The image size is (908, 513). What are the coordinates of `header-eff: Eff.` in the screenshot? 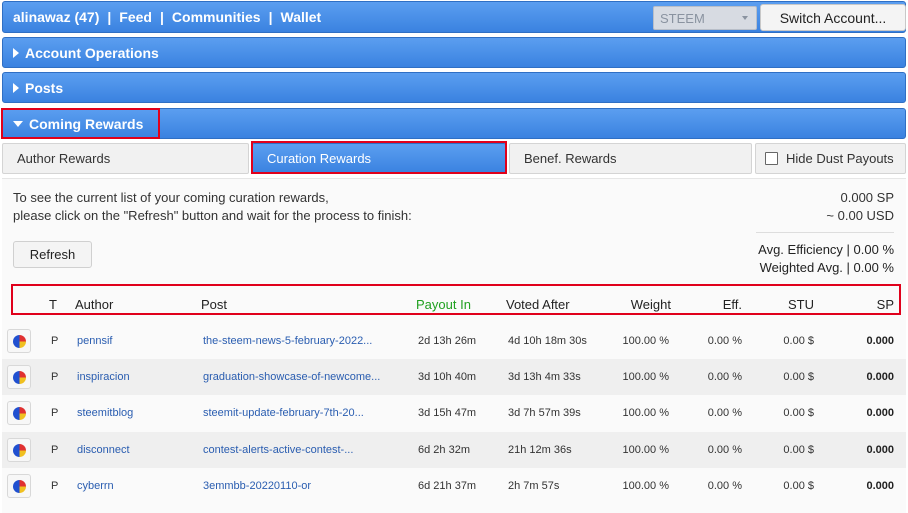 It's located at (732, 304).